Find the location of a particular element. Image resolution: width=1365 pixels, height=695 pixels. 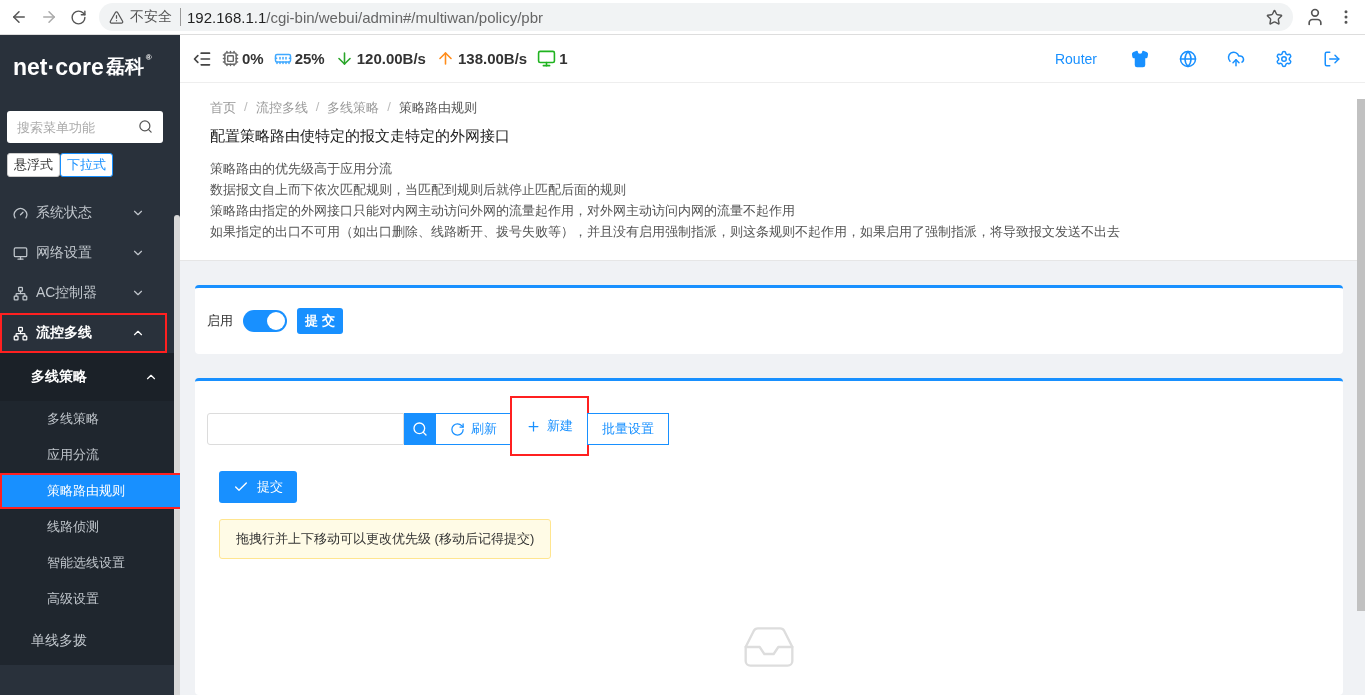

search-field is located at coordinates (305, 429).